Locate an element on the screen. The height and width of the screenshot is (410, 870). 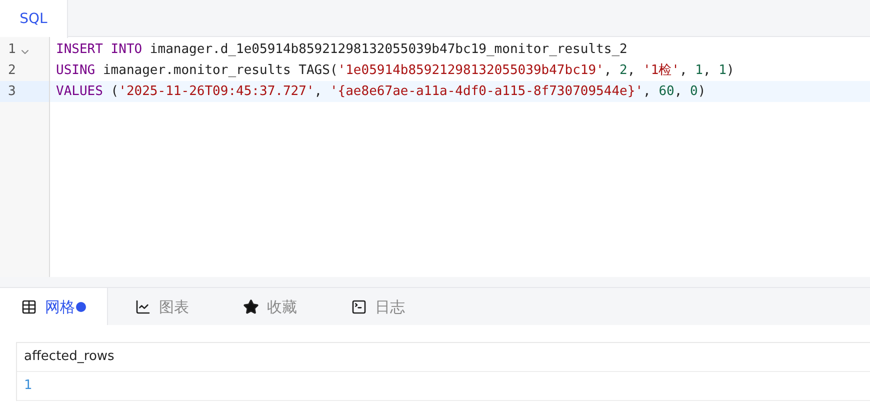
line-number: 1 is located at coordinates (12, 49).